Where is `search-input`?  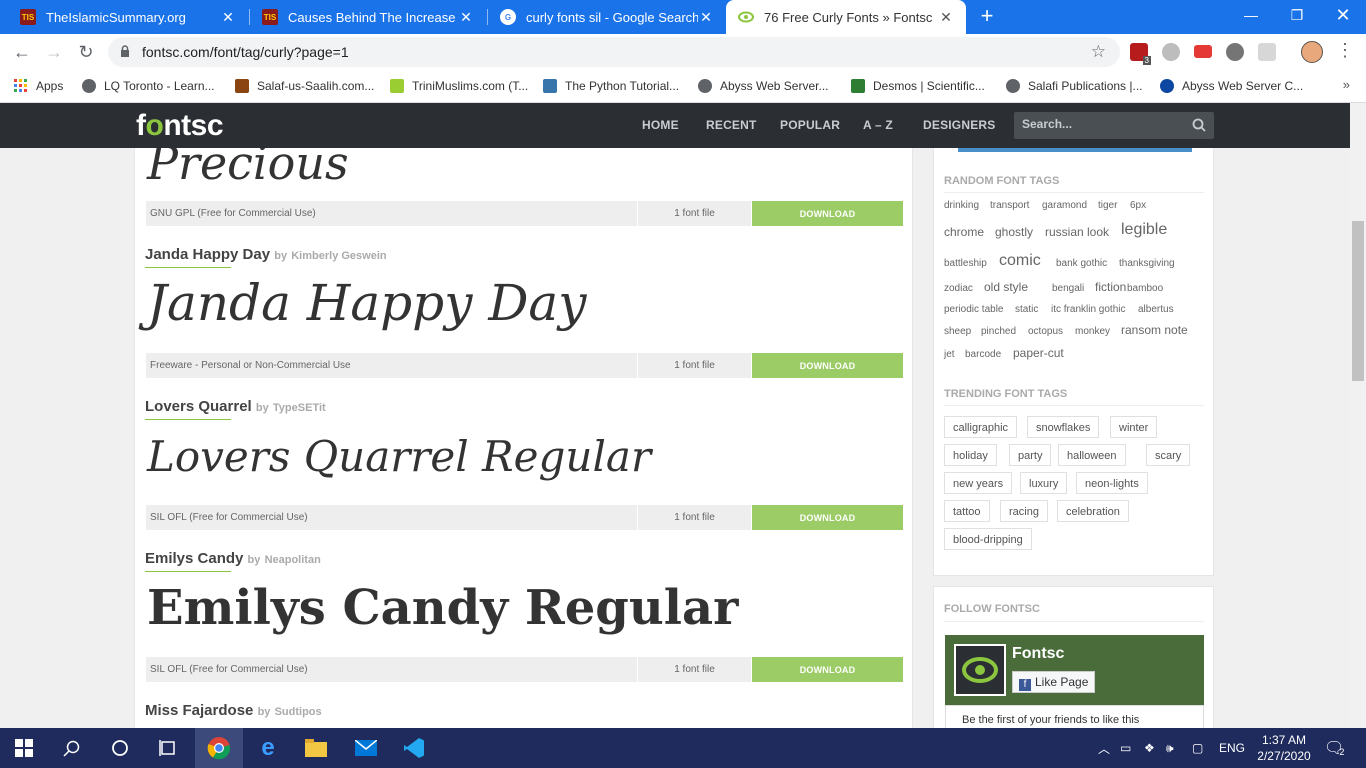 search-input is located at coordinates (1102, 124).